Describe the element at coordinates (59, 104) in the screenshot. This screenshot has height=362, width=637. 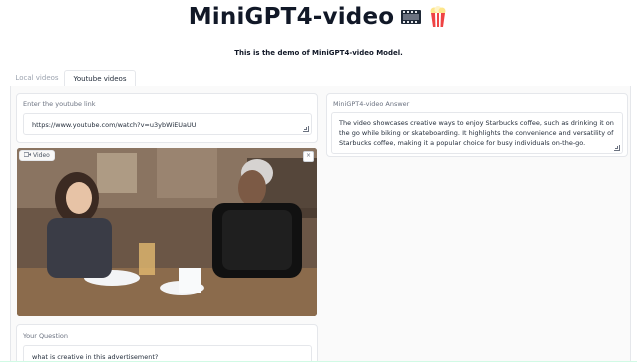
I see `youtube-link-label: Enter the youtube link` at that location.